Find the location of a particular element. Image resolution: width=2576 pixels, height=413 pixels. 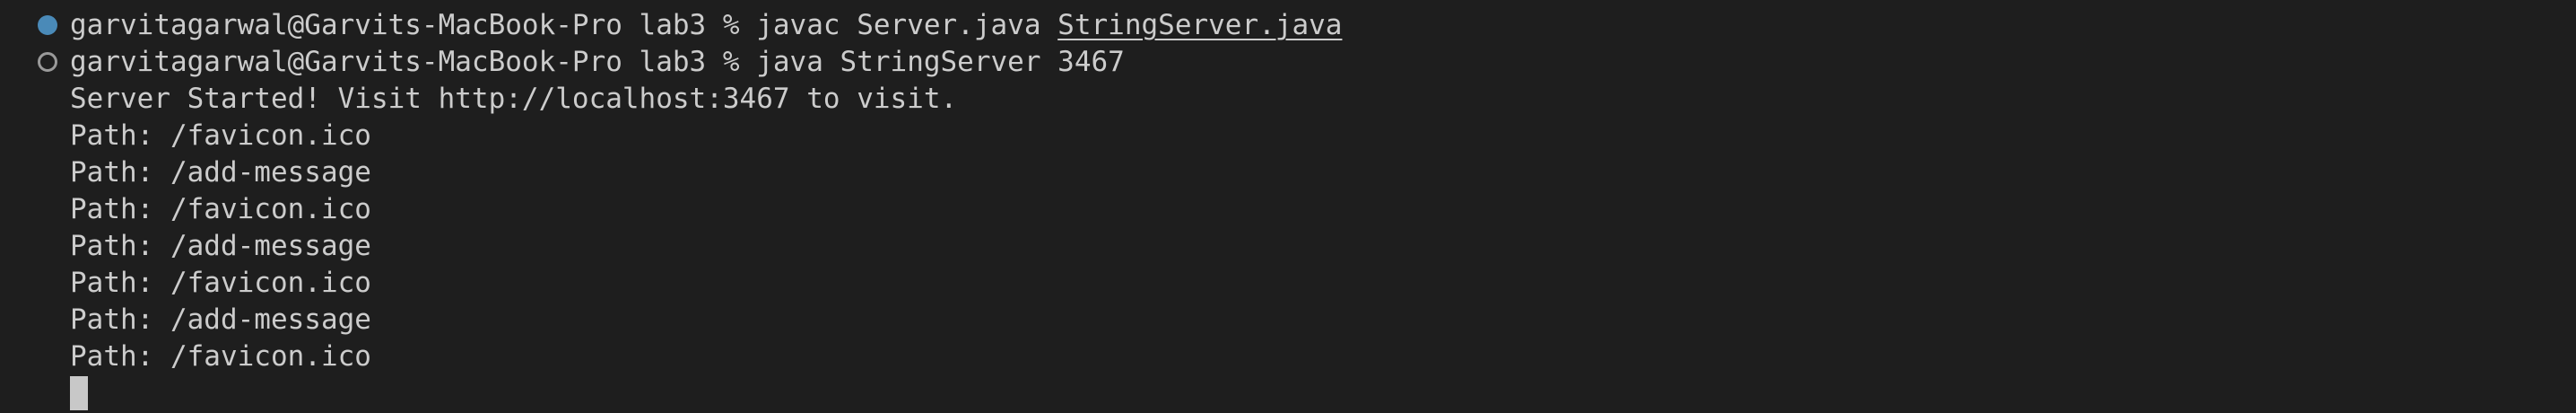

terminal-cursor is located at coordinates (79, 393).